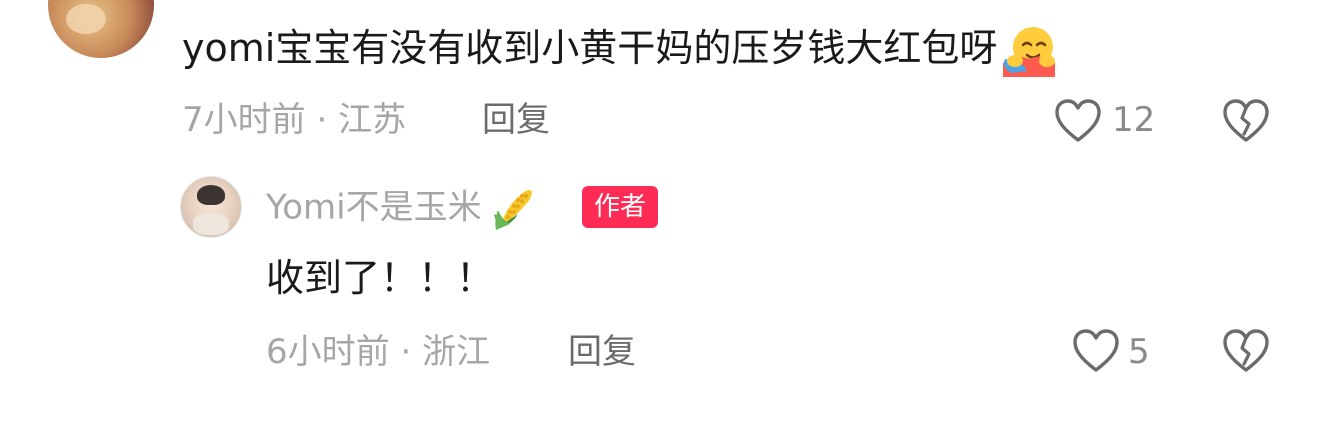 This screenshot has height=421, width=1320. I want to click on author-badge: 作者, so click(620, 207).